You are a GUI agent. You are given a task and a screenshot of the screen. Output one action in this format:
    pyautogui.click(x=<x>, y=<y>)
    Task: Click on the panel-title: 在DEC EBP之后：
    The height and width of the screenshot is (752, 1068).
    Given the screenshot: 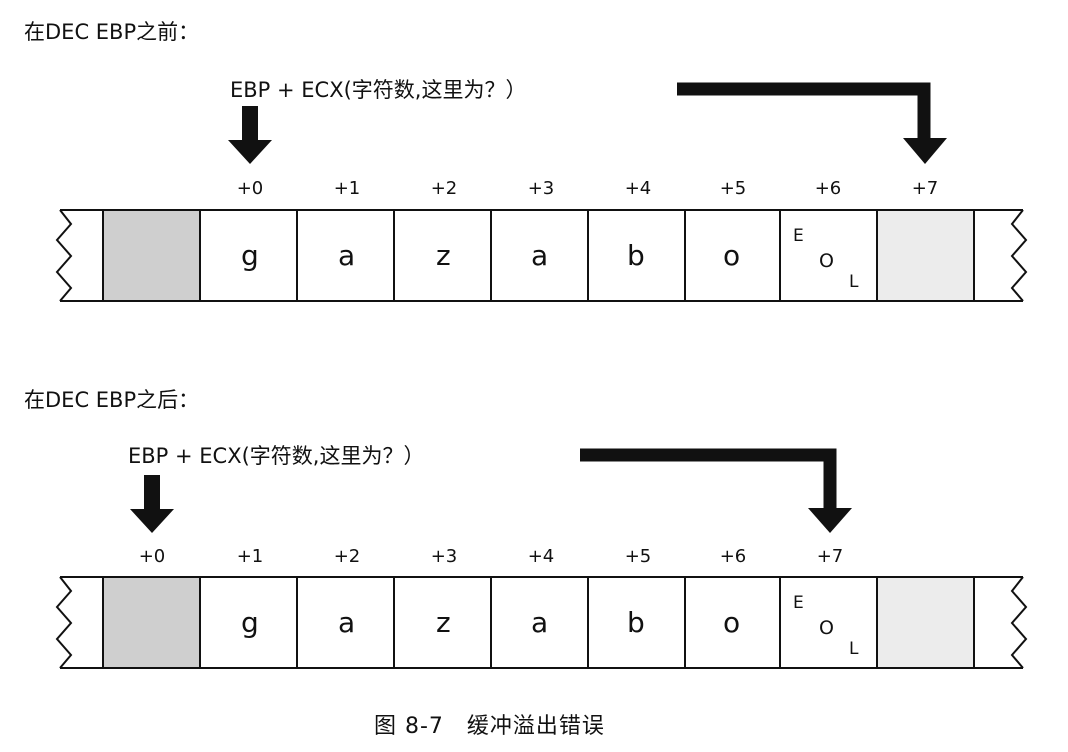 What is the action you would take?
    pyautogui.click(x=112, y=400)
    